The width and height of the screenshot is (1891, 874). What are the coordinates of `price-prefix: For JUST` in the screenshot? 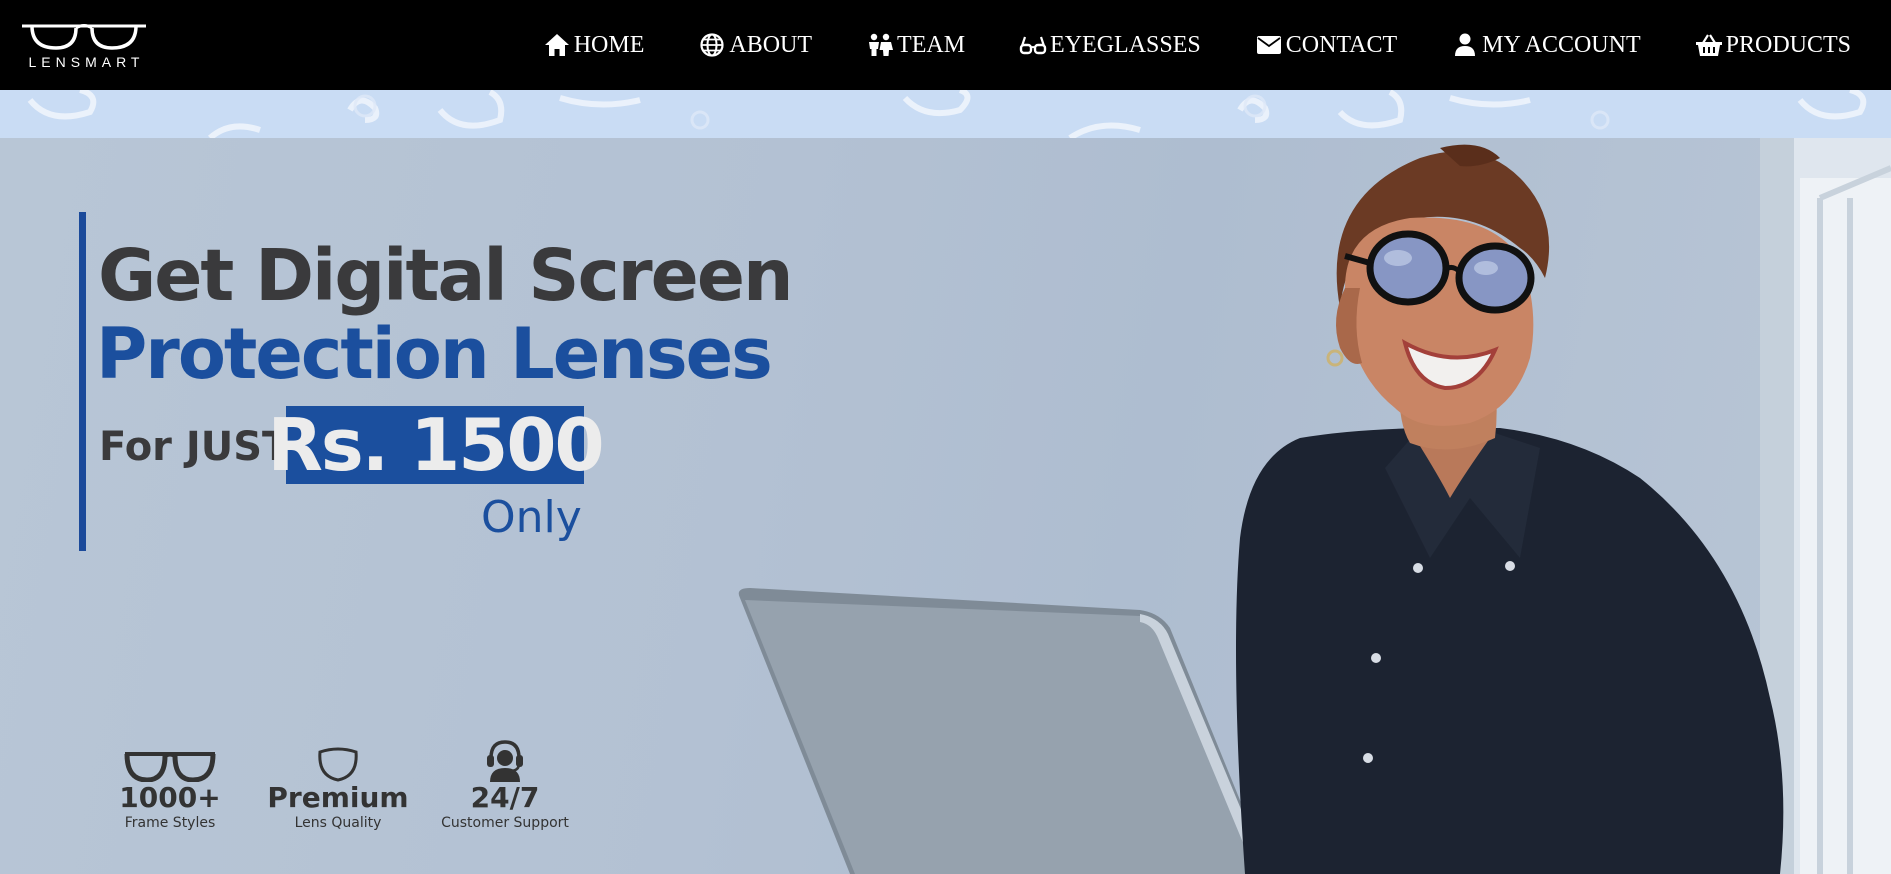 It's located at (194, 447).